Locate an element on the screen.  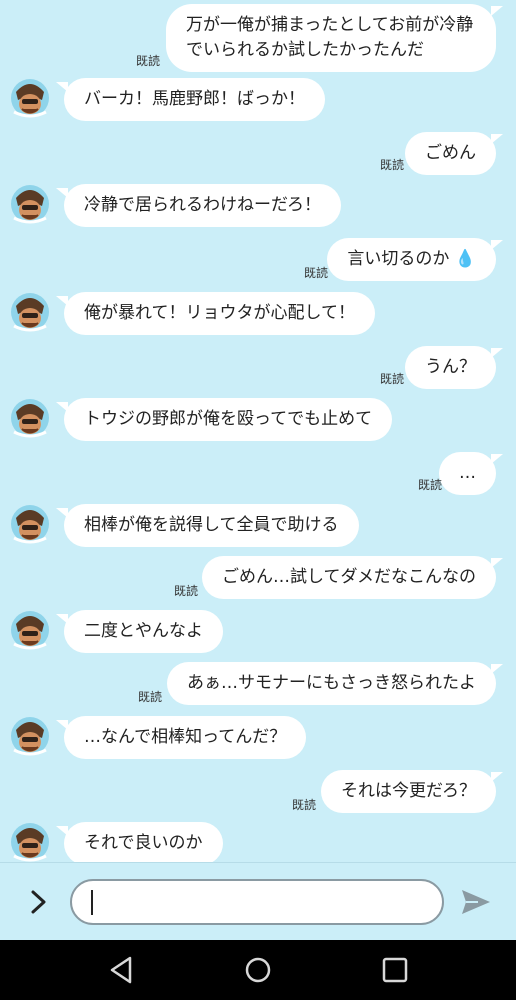
message-text: 俺が暴れて！リョウタが心配して！ is located at coordinates (219, 313).